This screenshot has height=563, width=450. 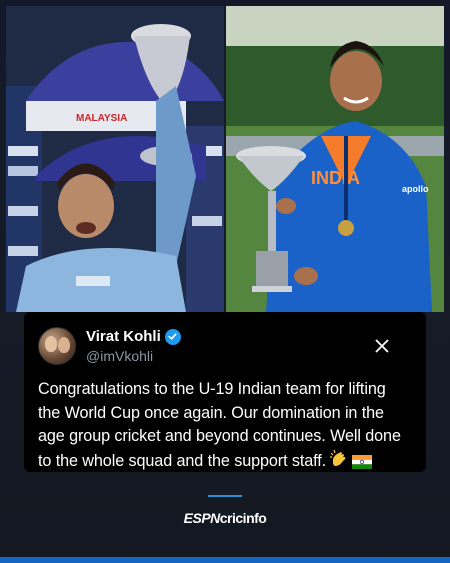 I want to click on svg-text: INDIA, so click(x=335, y=178).